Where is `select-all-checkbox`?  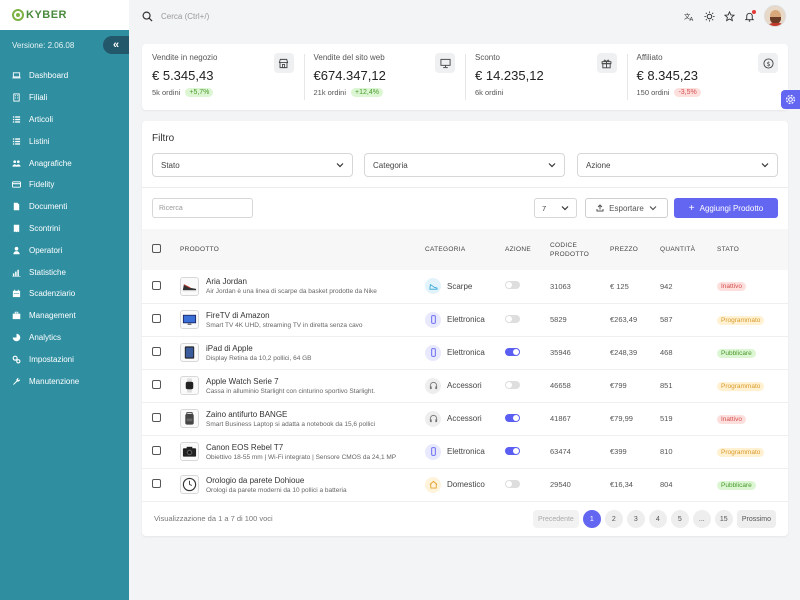
select-all-checkbox is located at coordinates (156, 248).